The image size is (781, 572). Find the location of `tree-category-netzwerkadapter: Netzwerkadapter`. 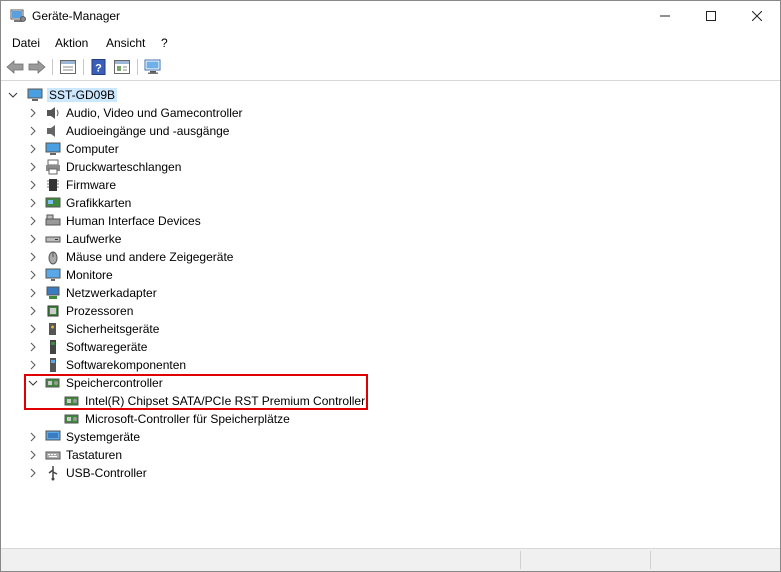

tree-category-netzwerkadapter: Netzwerkadapter is located at coordinates (390, 293).